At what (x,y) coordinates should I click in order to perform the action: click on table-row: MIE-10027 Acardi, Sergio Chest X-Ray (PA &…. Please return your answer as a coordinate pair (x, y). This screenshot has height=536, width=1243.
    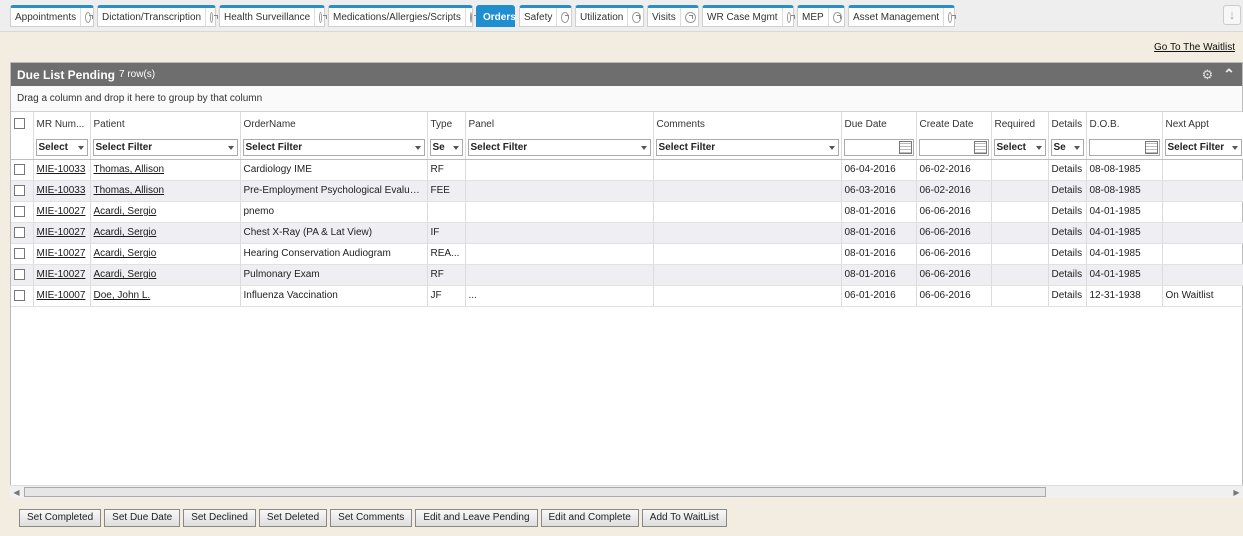
    Looking at the image, I should click on (627, 233).